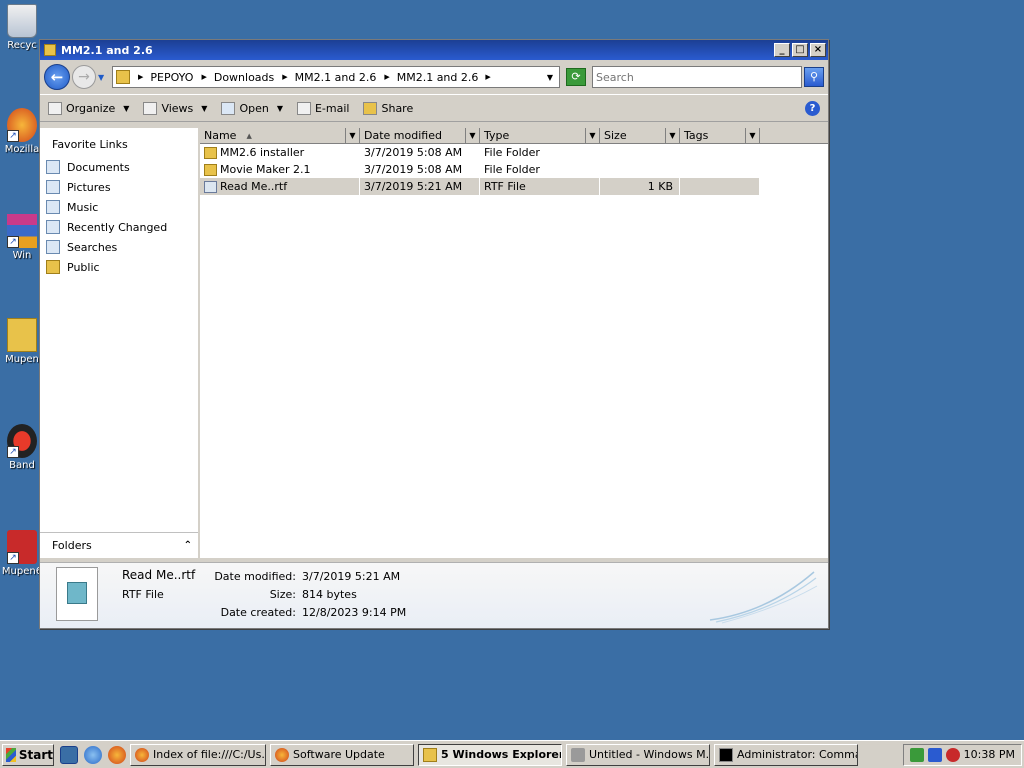  Describe the element at coordinates (258, 612) in the screenshot. I see `date-created-label: Date created:` at that location.